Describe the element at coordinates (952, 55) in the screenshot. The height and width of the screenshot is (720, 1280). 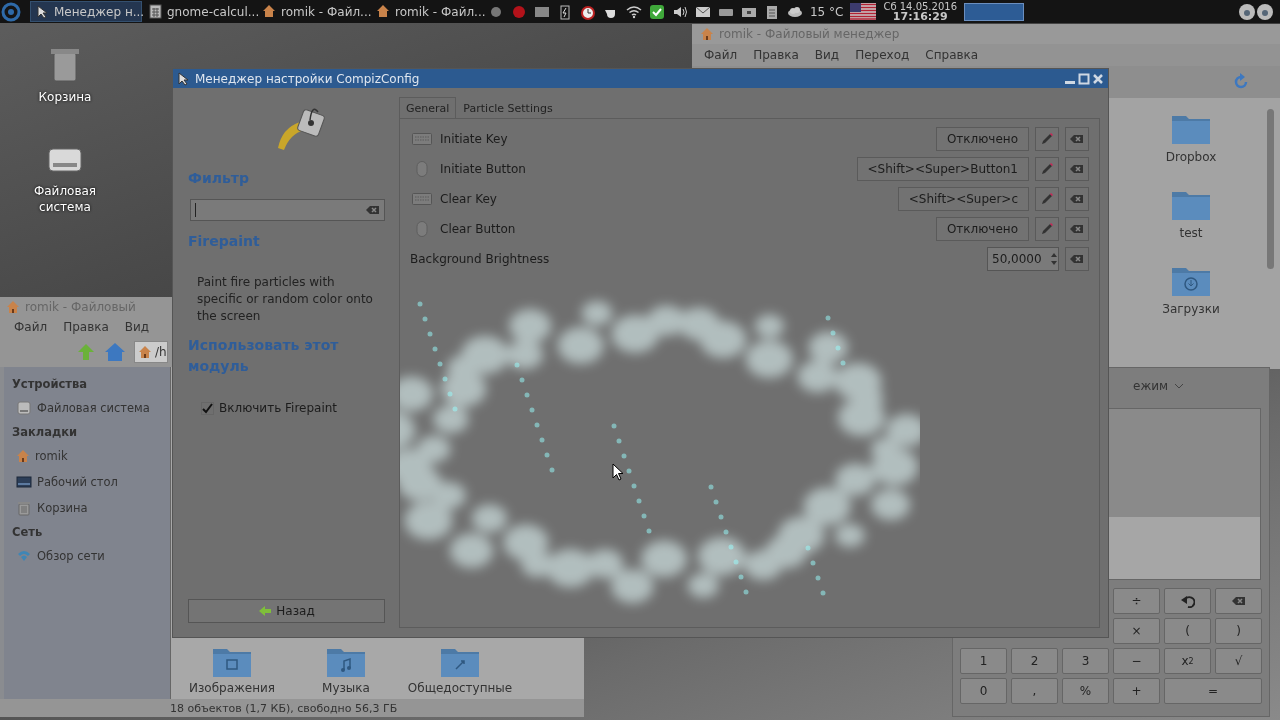
I see `menu-item: Справка` at that location.